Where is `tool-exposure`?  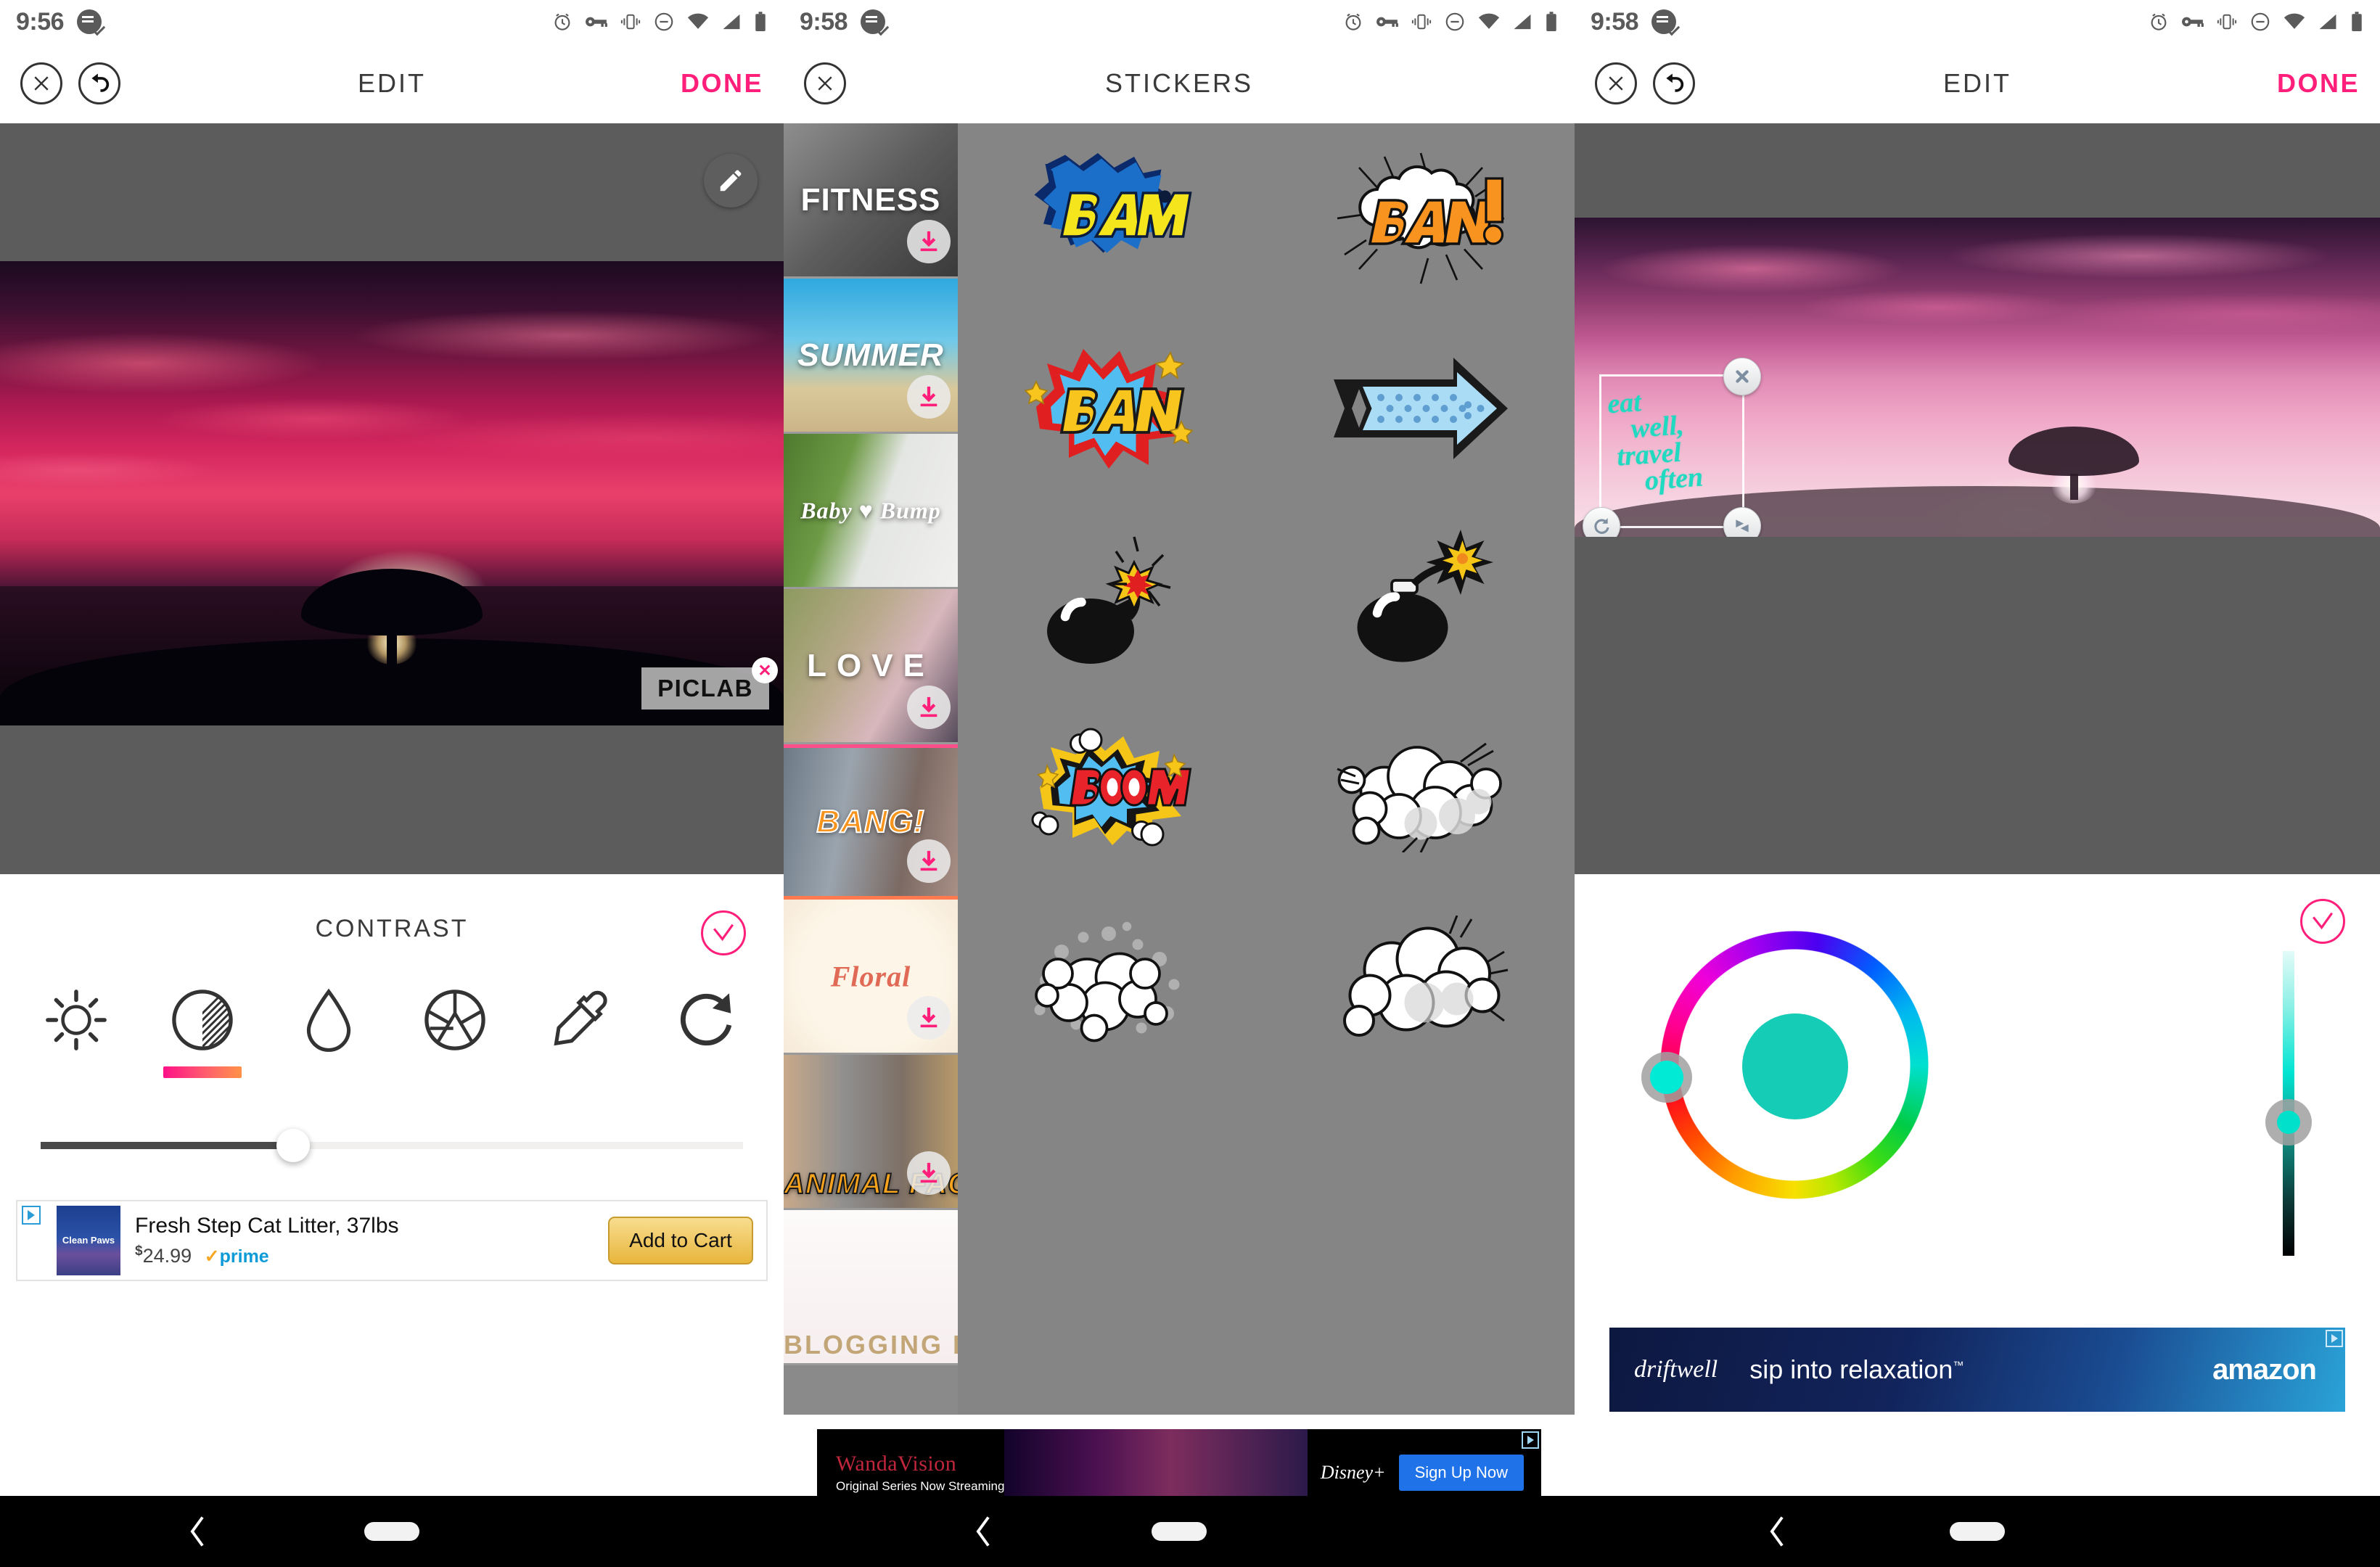 tool-exposure is located at coordinates (455, 1032).